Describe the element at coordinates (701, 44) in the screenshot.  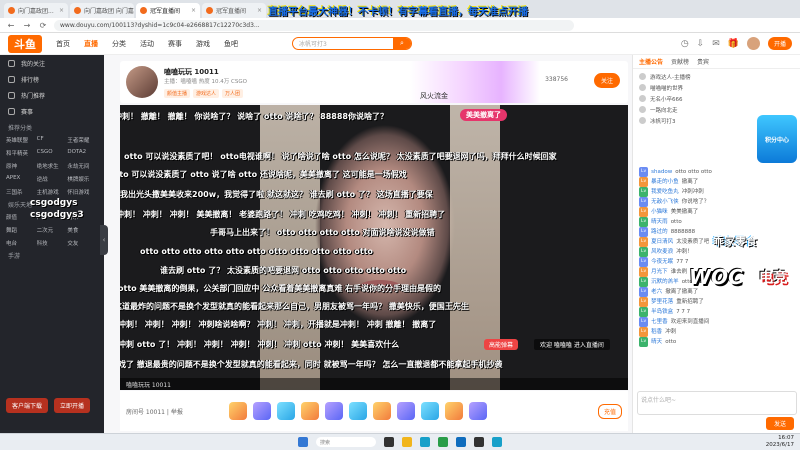
I see `download-icon: ⇩` at that location.